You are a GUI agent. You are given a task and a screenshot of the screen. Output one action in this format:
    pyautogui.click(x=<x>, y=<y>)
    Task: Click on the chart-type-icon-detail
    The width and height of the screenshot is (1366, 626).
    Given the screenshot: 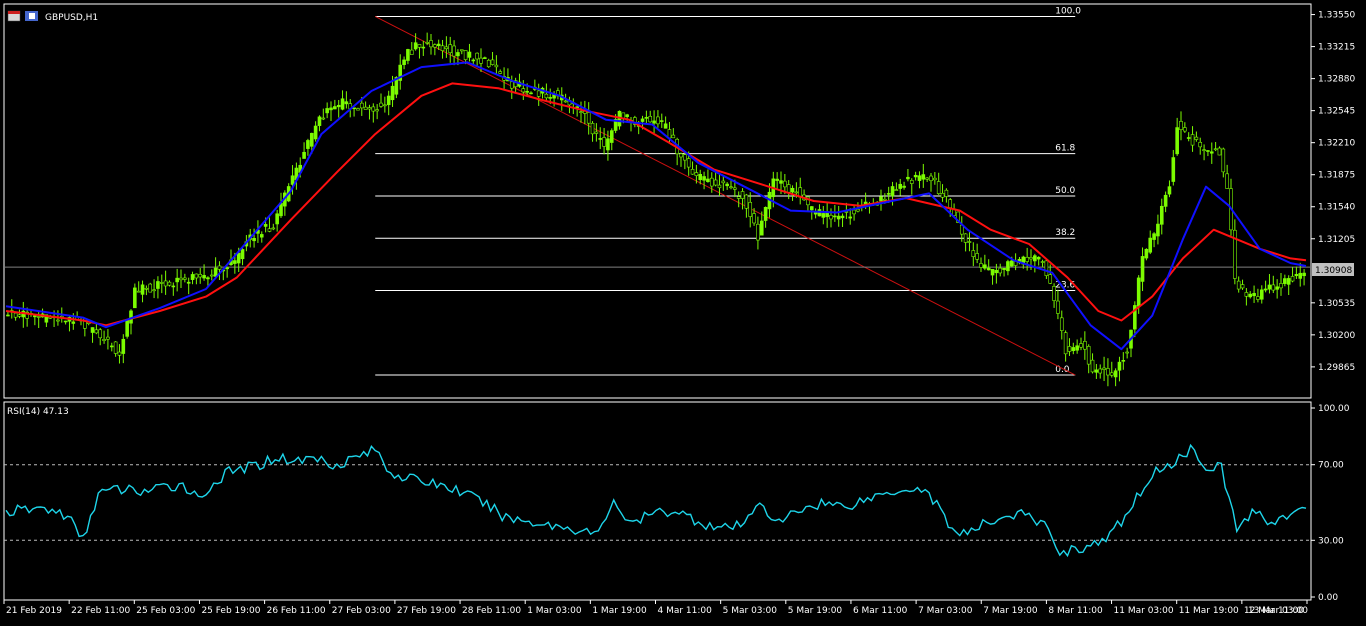 What is the action you would take?
    pyautogui.click(x=32, y=16)
    